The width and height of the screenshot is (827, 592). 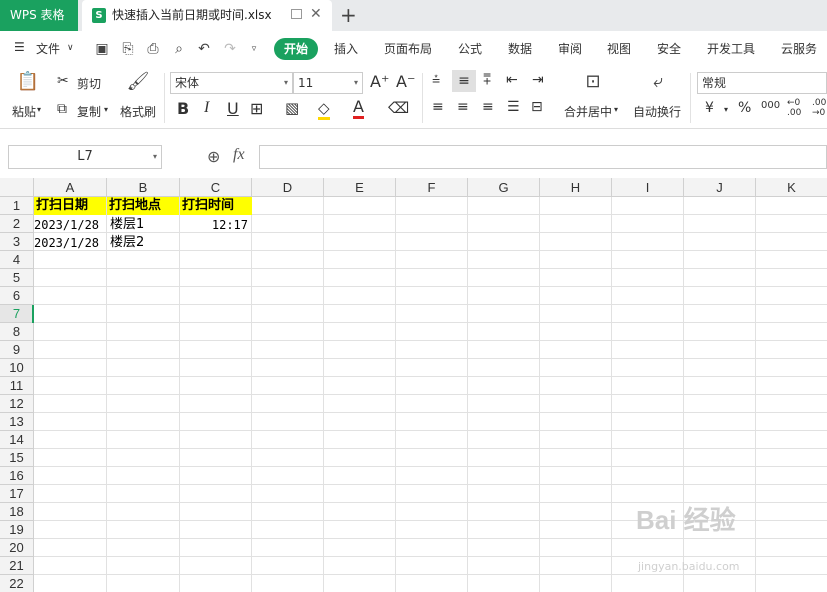 What do you see at coordinates (576, 187) in the screenshot?
I see `column-header-h: H` at bounding box center [576, 187].